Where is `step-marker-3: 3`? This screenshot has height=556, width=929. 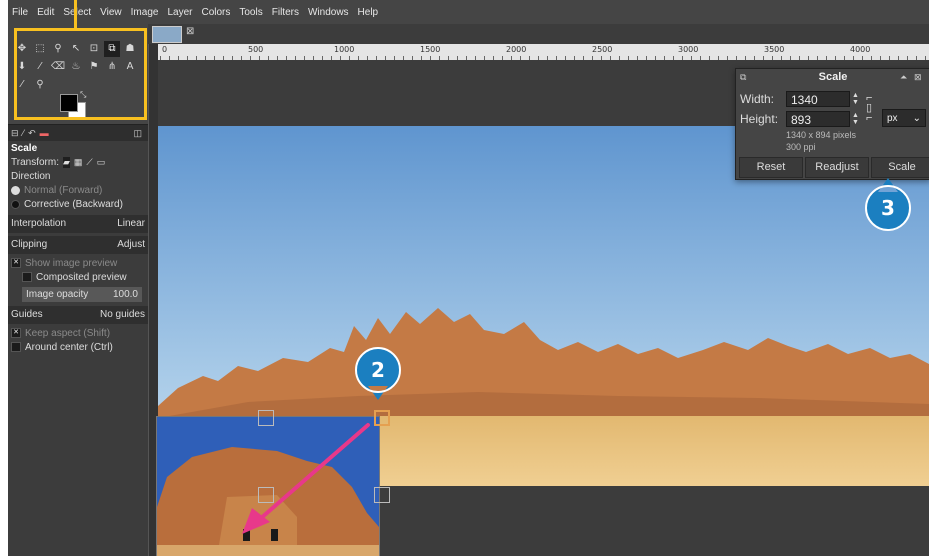
step-marker-3: 3 is located at coordinates (888, 204).